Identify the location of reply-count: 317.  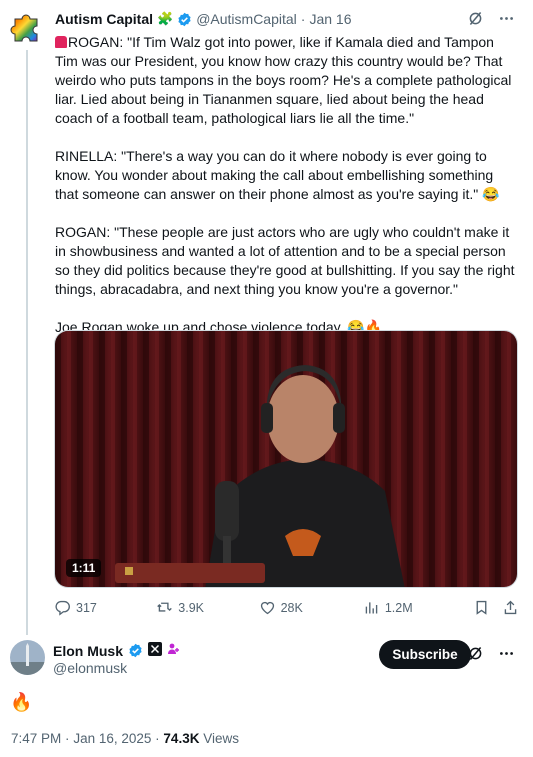
(86, 607).